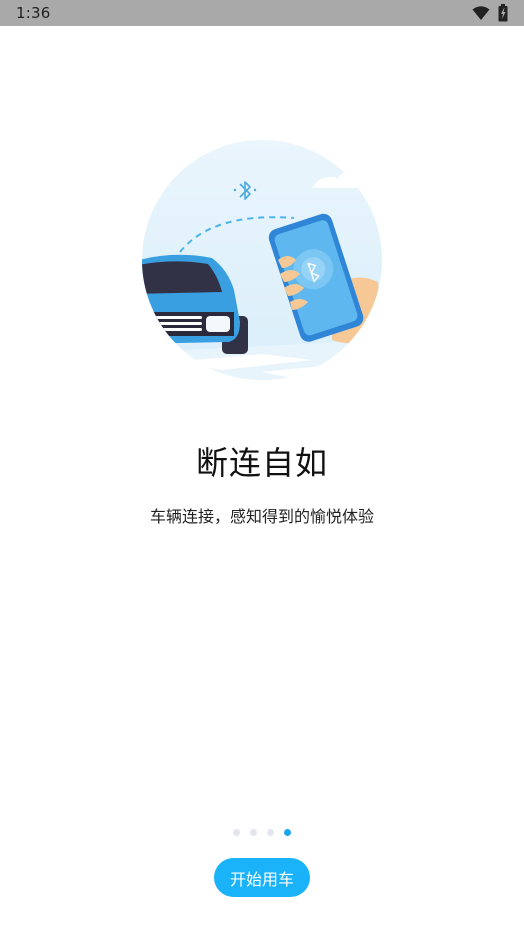 This screenshot has height=932, width=524. Describe the element at coordinates (503, 13) in the screenshot. I see `battery-icon` at that location.